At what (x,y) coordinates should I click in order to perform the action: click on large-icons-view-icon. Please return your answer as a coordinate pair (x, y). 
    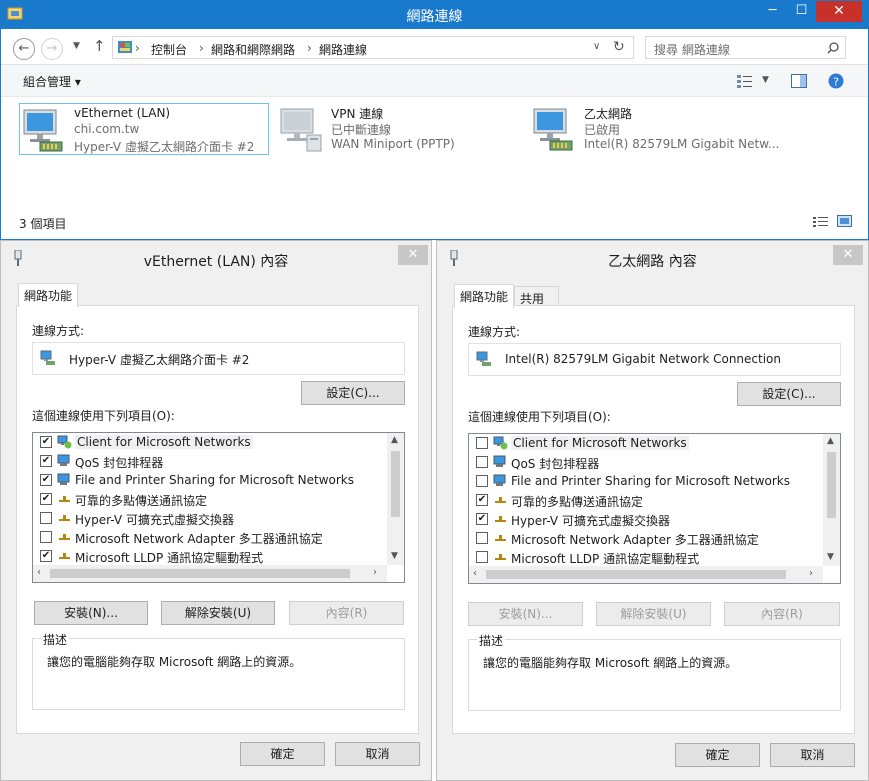
    Looking at the image, I should click on (845, 221).